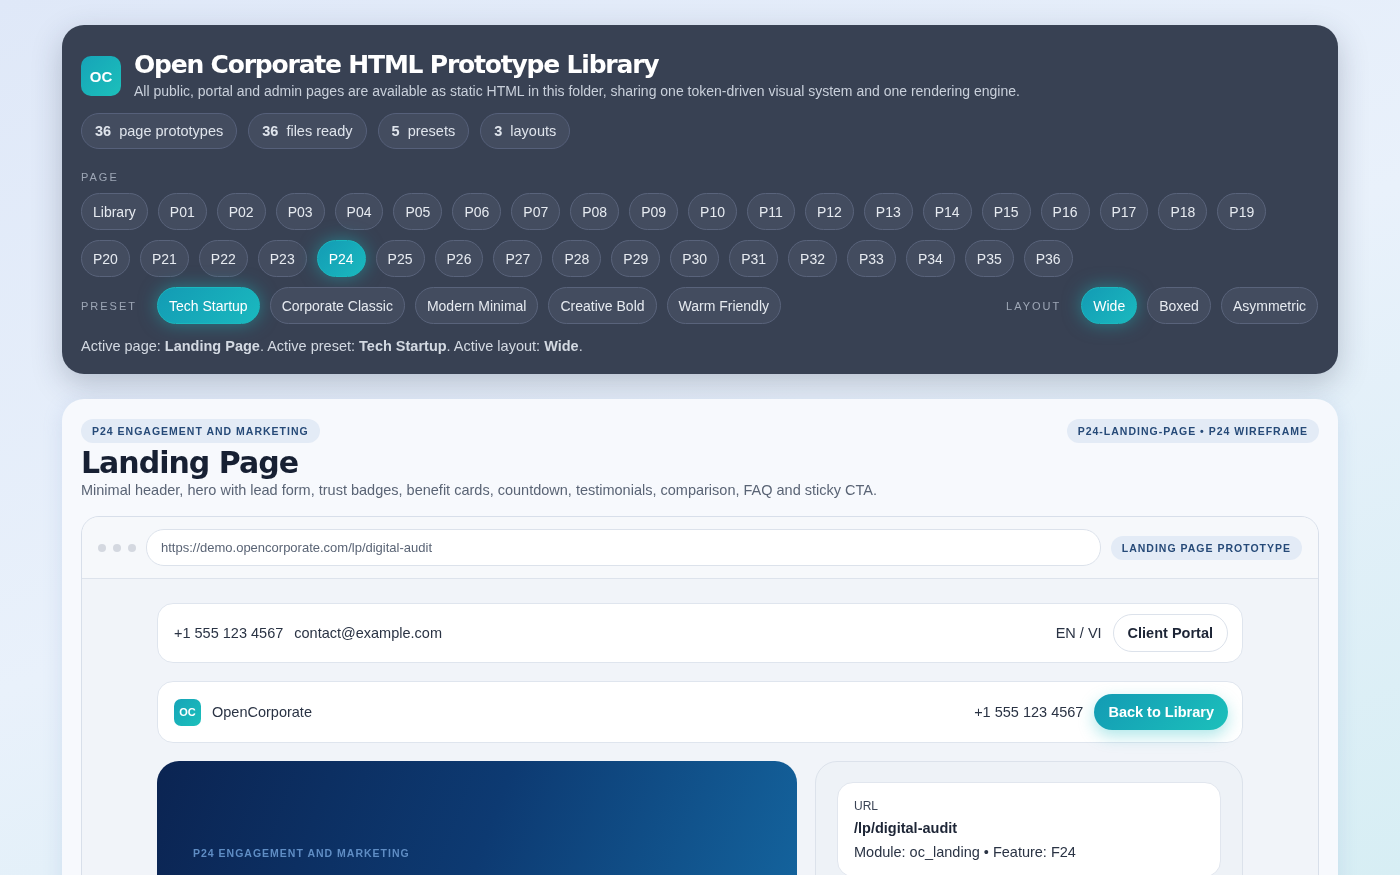 This screenshot has width=1400, height=875. What do you see at coordinates (459, 258) in the screenshot?
I see `page-pill: P26` at bounding box center [459, 258].